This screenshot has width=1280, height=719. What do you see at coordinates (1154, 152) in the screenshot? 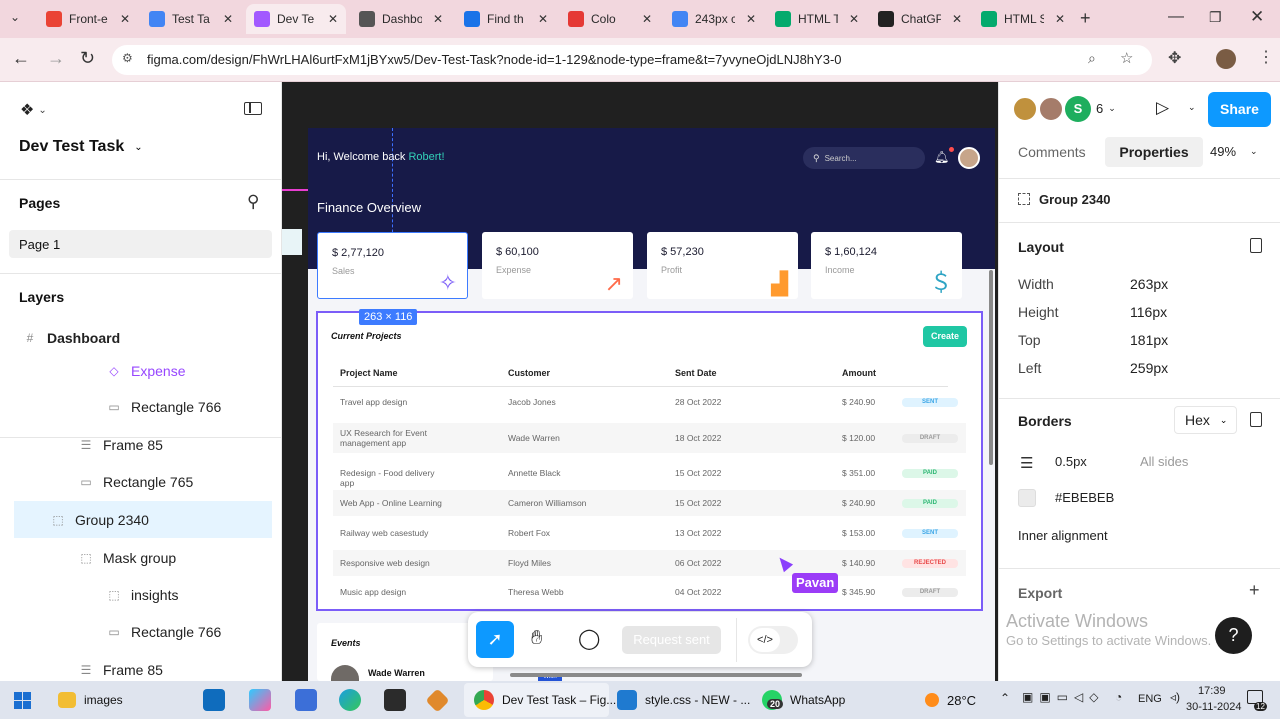
I see `tab-properties: Properties` at bounding box center [1154, 152].